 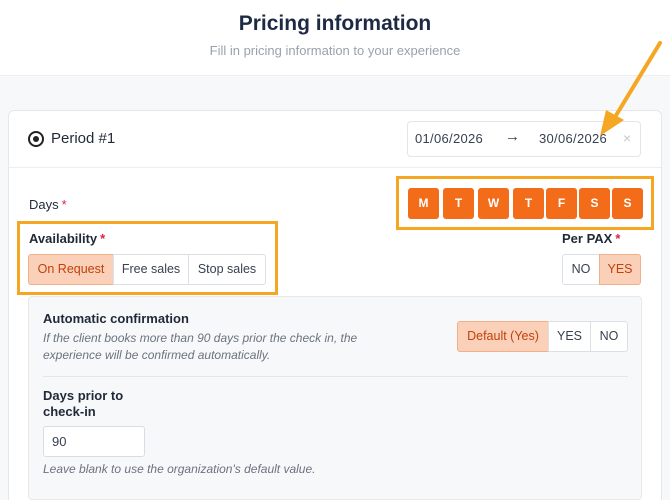 I want to click on availability-stop-sales-button: Stop sales, so click(x=227, y=269).